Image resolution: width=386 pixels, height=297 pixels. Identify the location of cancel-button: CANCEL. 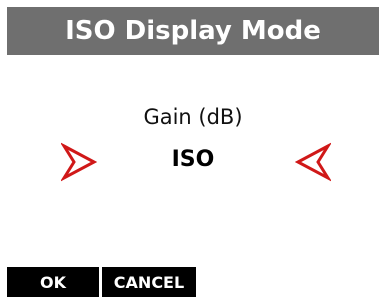
(149, 282).